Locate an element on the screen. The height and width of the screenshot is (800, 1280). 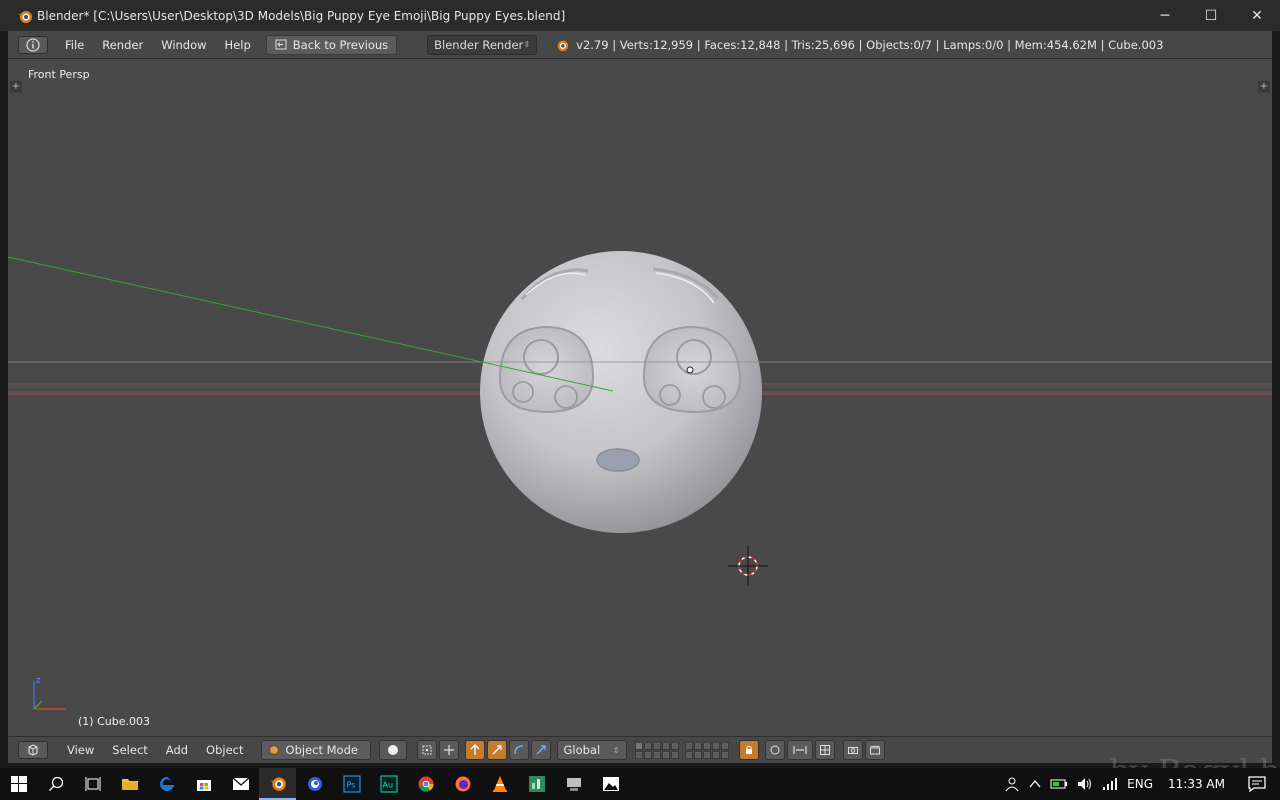
taskbar-mail is located at coordinates (240, 784).